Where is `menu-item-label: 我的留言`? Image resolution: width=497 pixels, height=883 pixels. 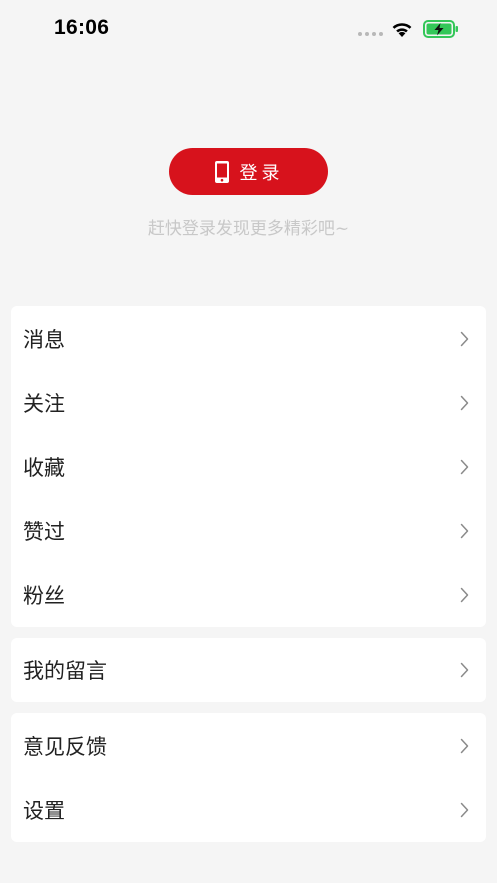
menu-item-label: 我的留言 is located at coordinates (65, 671).